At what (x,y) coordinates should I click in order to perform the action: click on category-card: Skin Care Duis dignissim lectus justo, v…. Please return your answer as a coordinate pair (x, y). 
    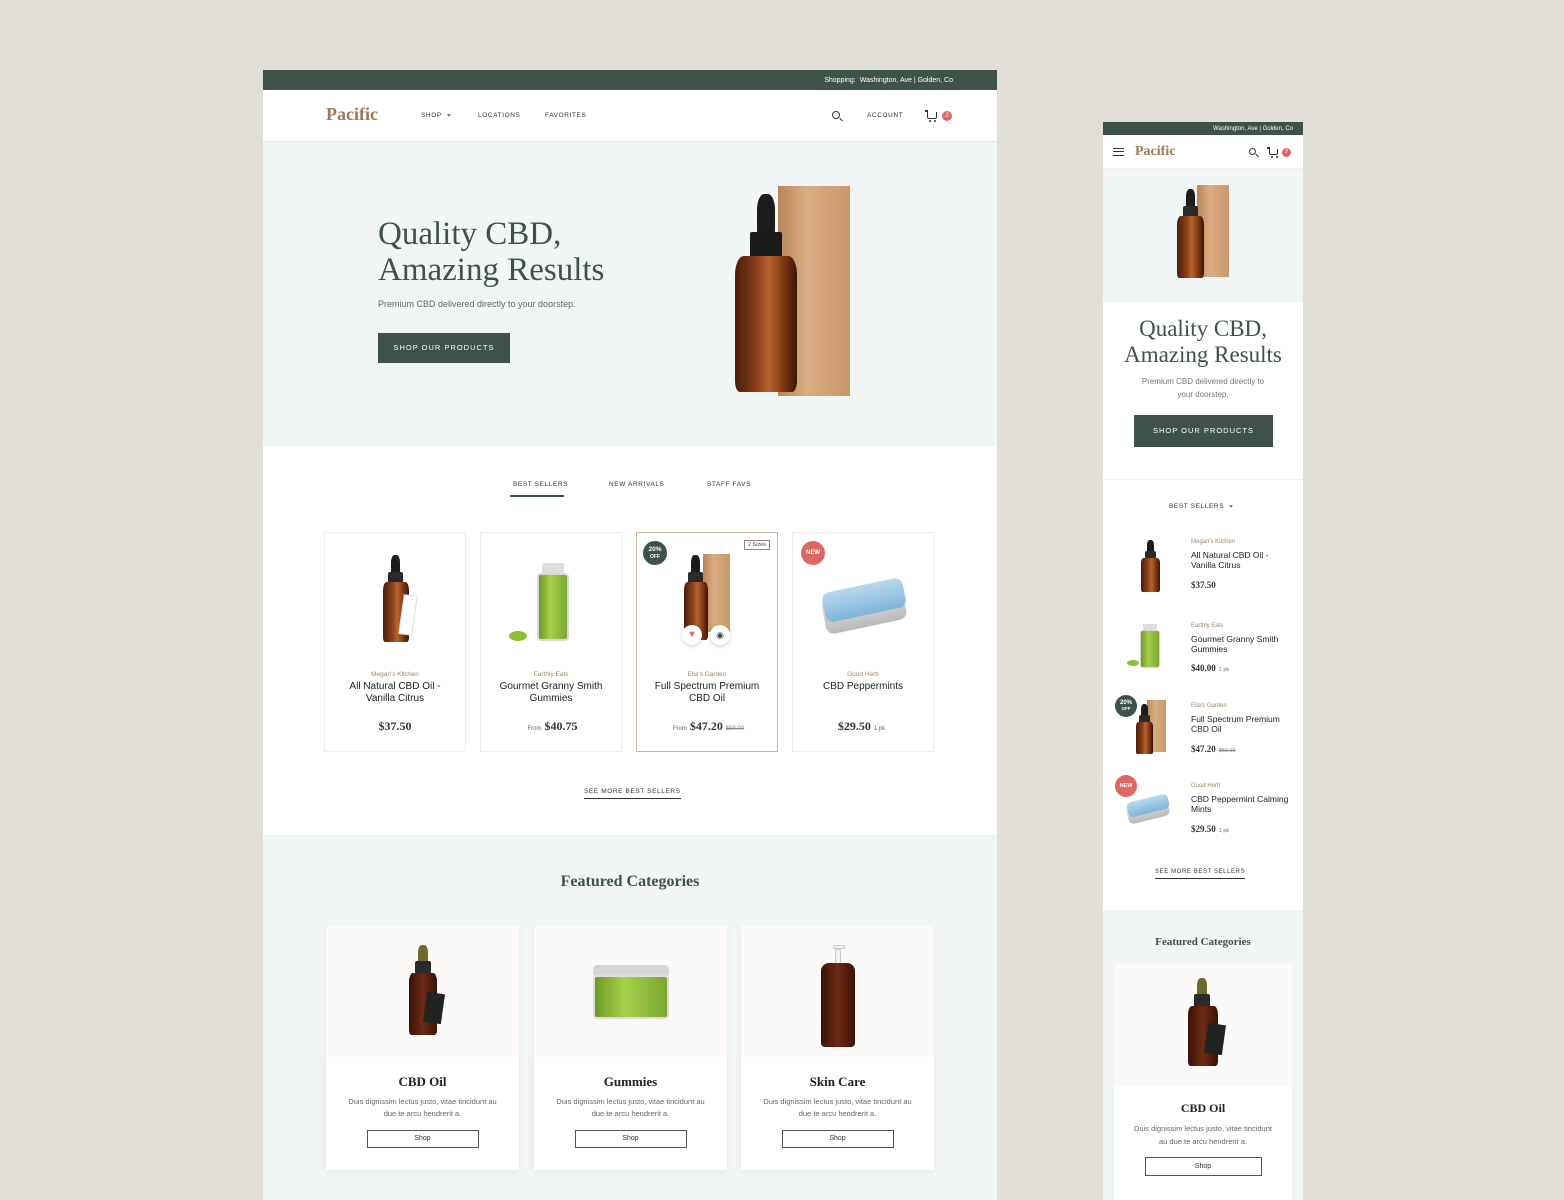
    Looking at the image, I should click on (837, 1047).